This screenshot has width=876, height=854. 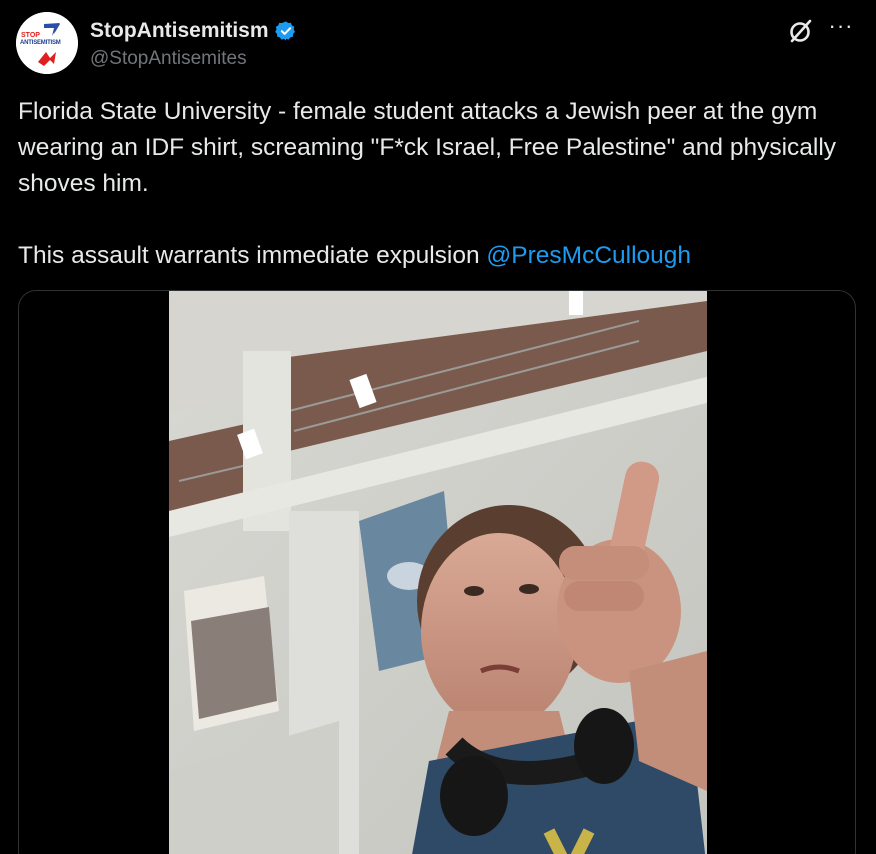 I want to click on more-options-button: ···, so click(x=841, y=29).